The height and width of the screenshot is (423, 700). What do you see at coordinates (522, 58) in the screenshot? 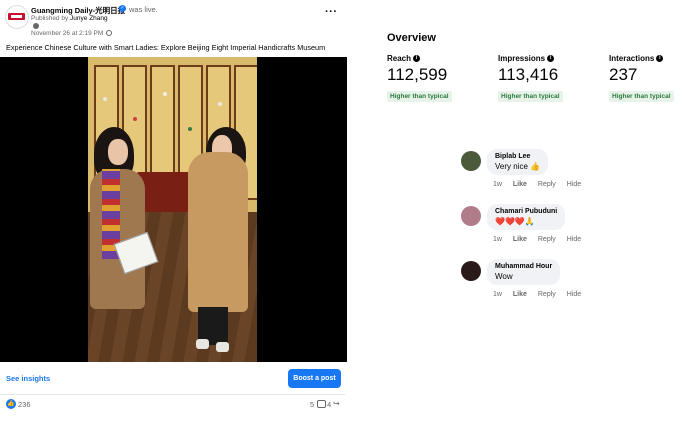
I see `metric-label: Impressions` at bounding box center [522, 58].